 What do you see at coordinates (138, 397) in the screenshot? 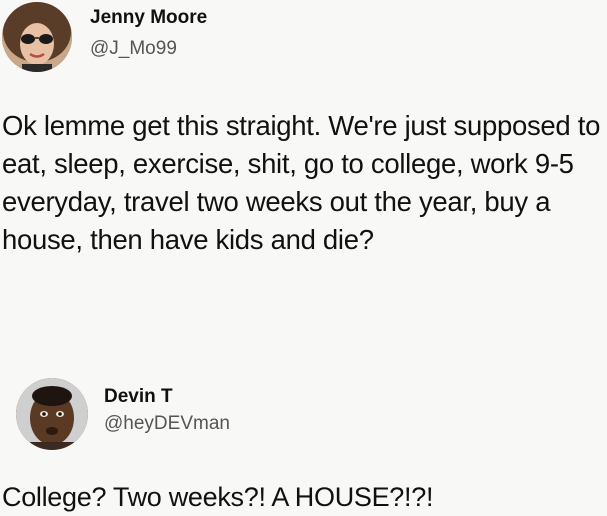
I see `author-name: Devin T` at bounding box center [138, 397].